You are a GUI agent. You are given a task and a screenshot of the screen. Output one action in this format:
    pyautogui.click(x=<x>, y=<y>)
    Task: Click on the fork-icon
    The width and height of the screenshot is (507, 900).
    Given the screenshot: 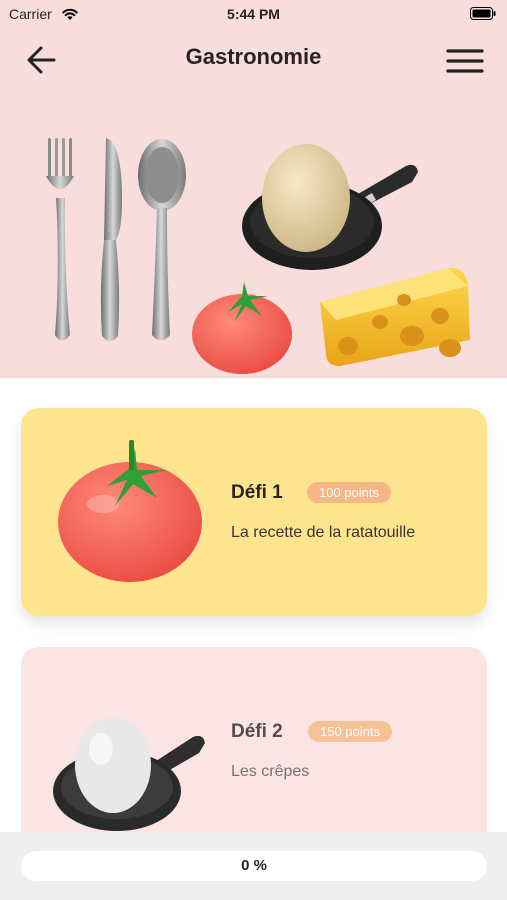 What is the action you would take?
    pyautogui.click(x=60, y=239)
    